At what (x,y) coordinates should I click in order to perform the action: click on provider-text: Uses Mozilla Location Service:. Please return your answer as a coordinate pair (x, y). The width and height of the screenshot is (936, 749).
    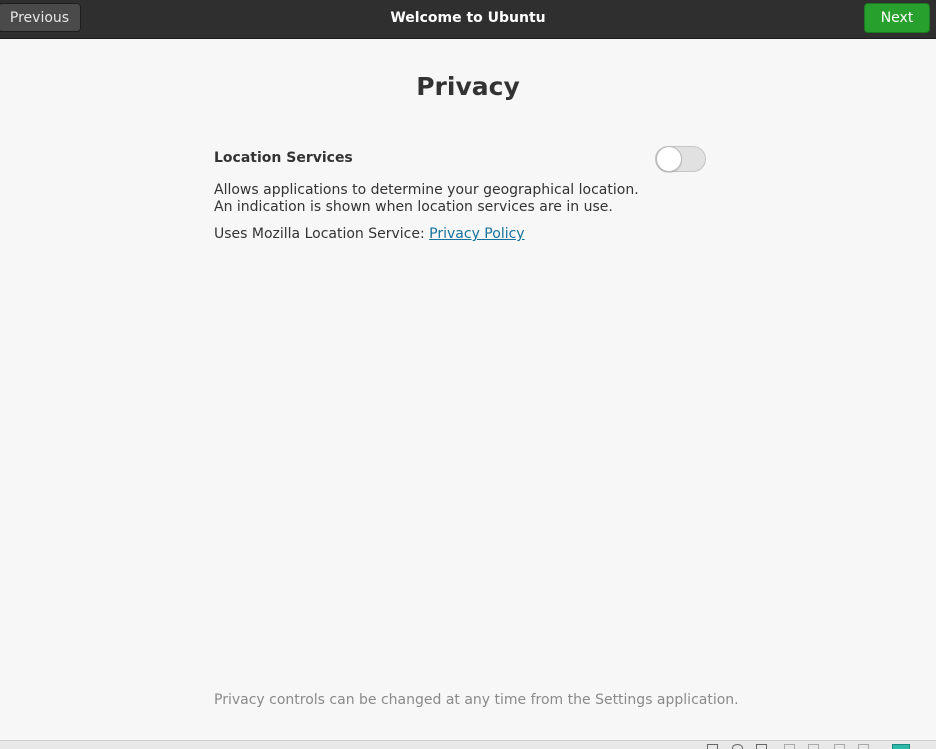
    Looking at the image, I should click on (322, 234).